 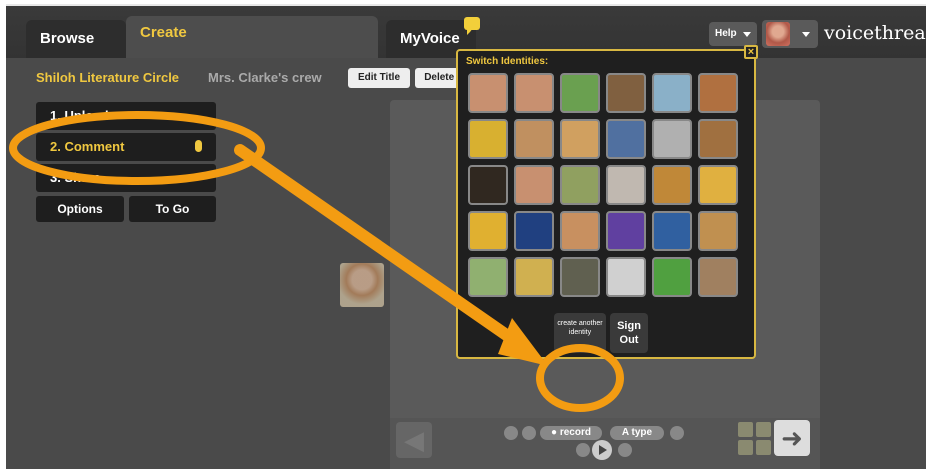 I want to click on next-slide-arrow-icon: ➜, so click(x=792, y=438).